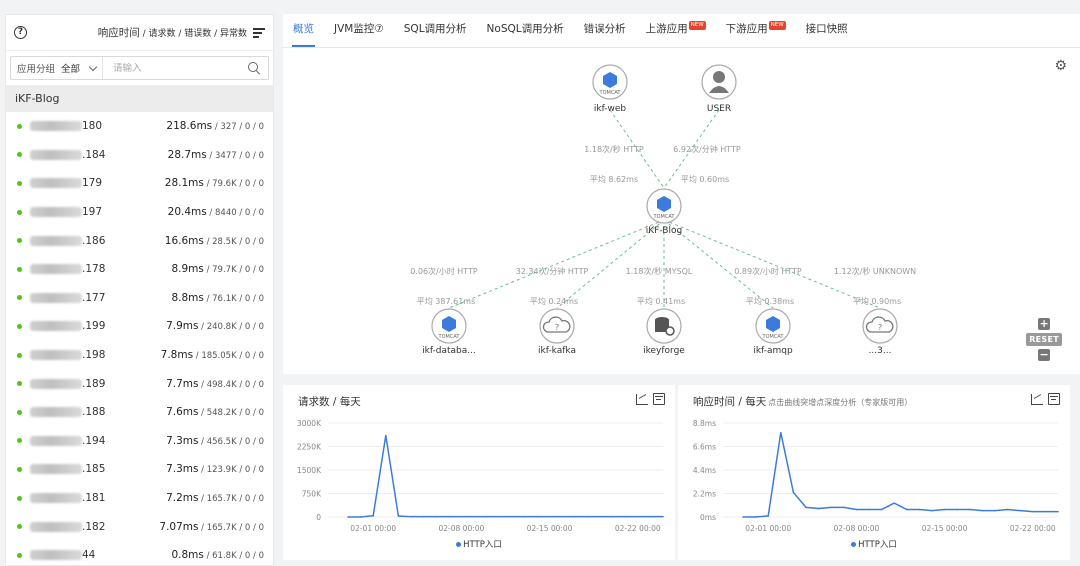 The width and height of the screenshot is (1080, 566). I want to click on sidebar-metrics-header: 响应时间 / 请求数 / 错误数 / 异常数, so click(172, 32).